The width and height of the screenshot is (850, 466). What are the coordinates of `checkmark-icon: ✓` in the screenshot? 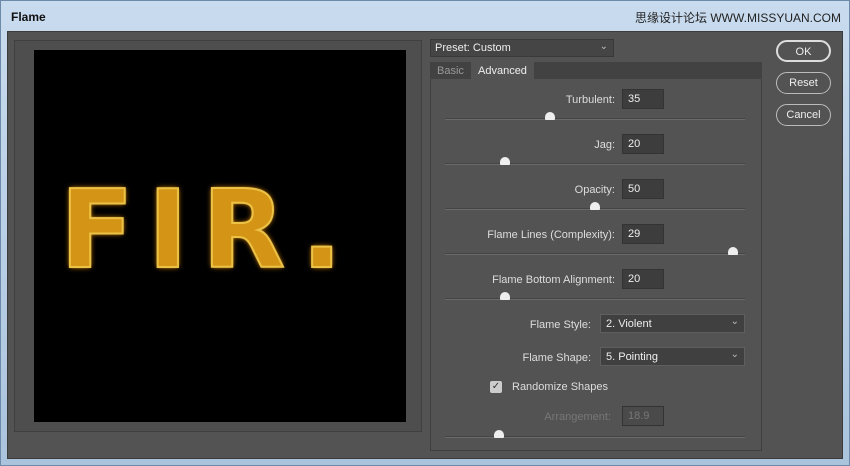 It's located at (496, 386).